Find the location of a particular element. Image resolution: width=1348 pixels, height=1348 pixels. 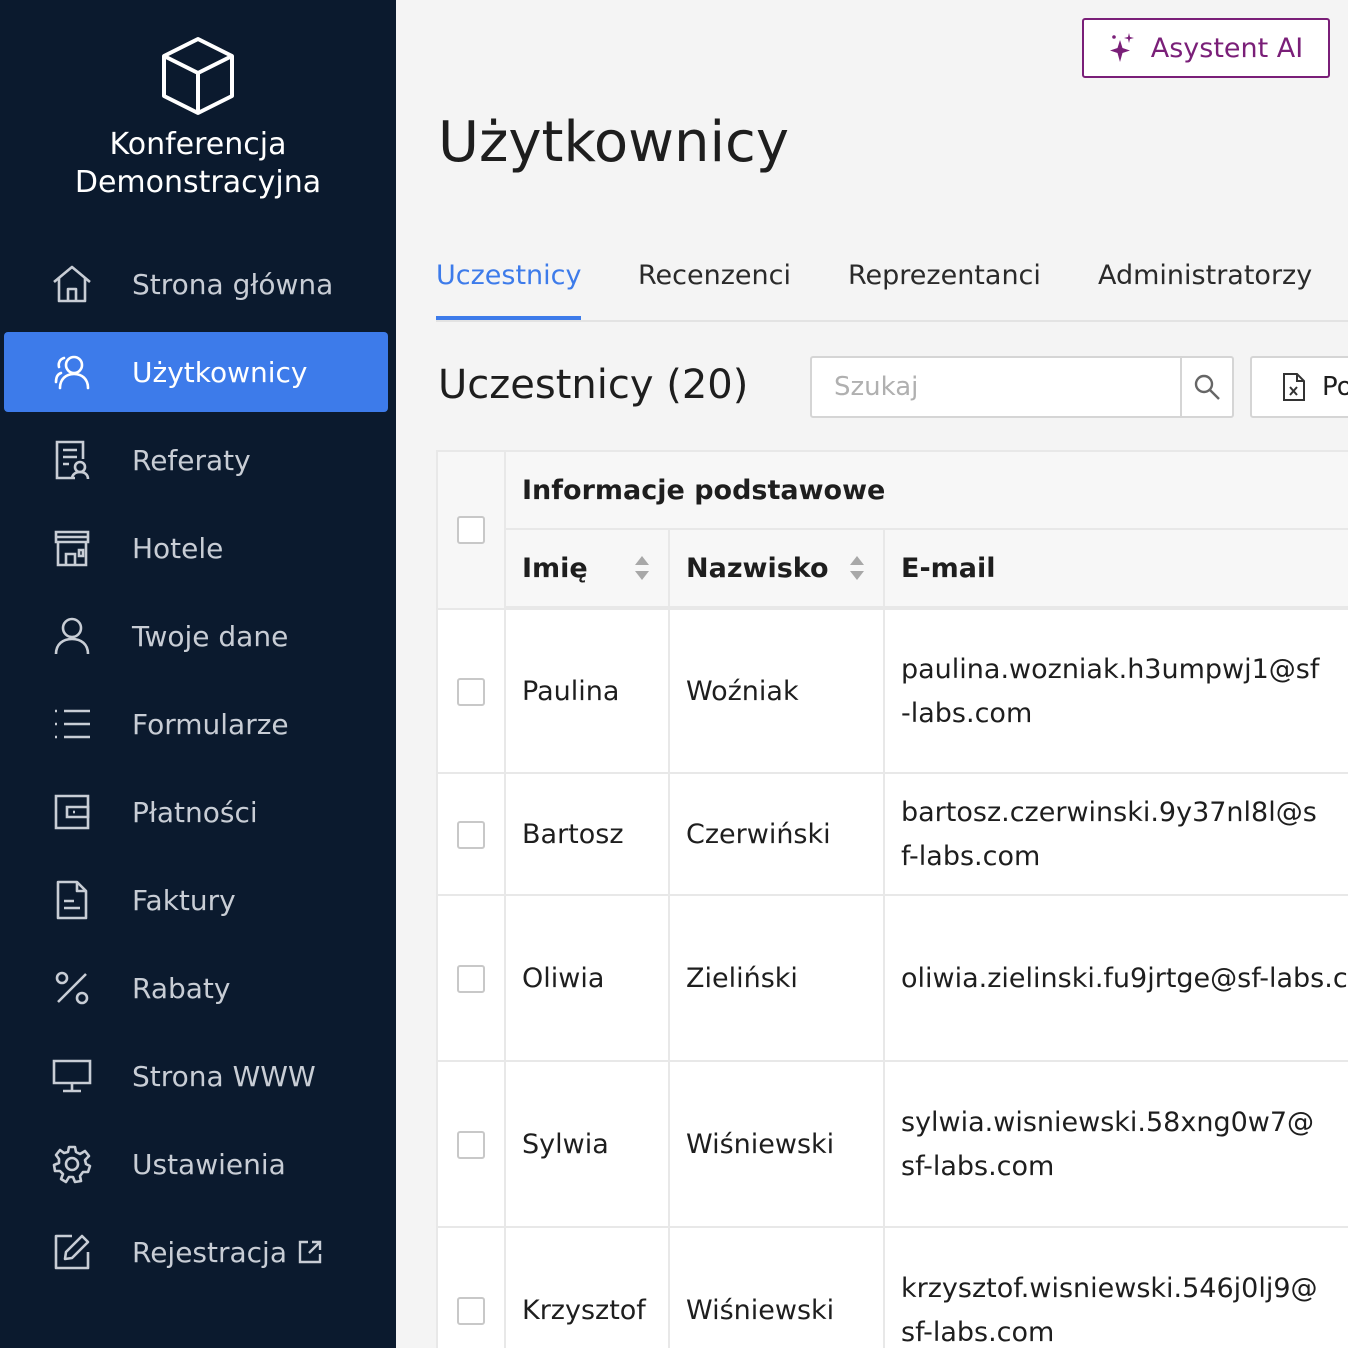

sidebar-item-website: Strona WWW is located at coordinates (196, 1076).